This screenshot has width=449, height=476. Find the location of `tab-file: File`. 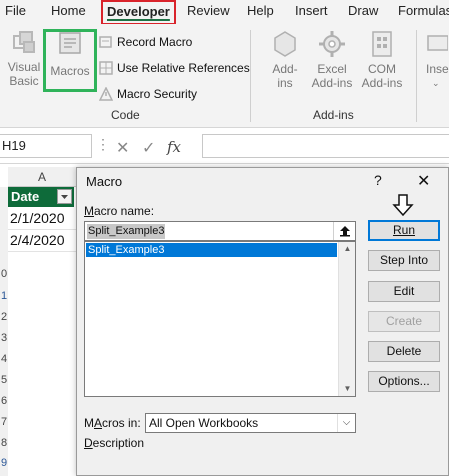

tab-file: File is located at coordinates (15, 13).